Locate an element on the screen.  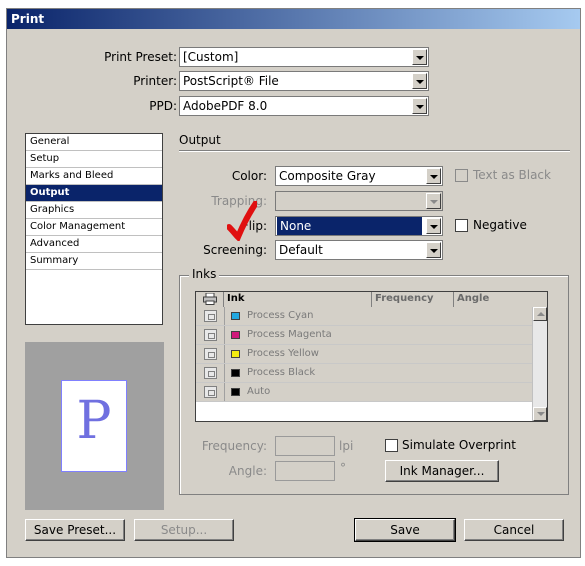
simulate-overprint-checkbox is located at coordinates (391, 445).